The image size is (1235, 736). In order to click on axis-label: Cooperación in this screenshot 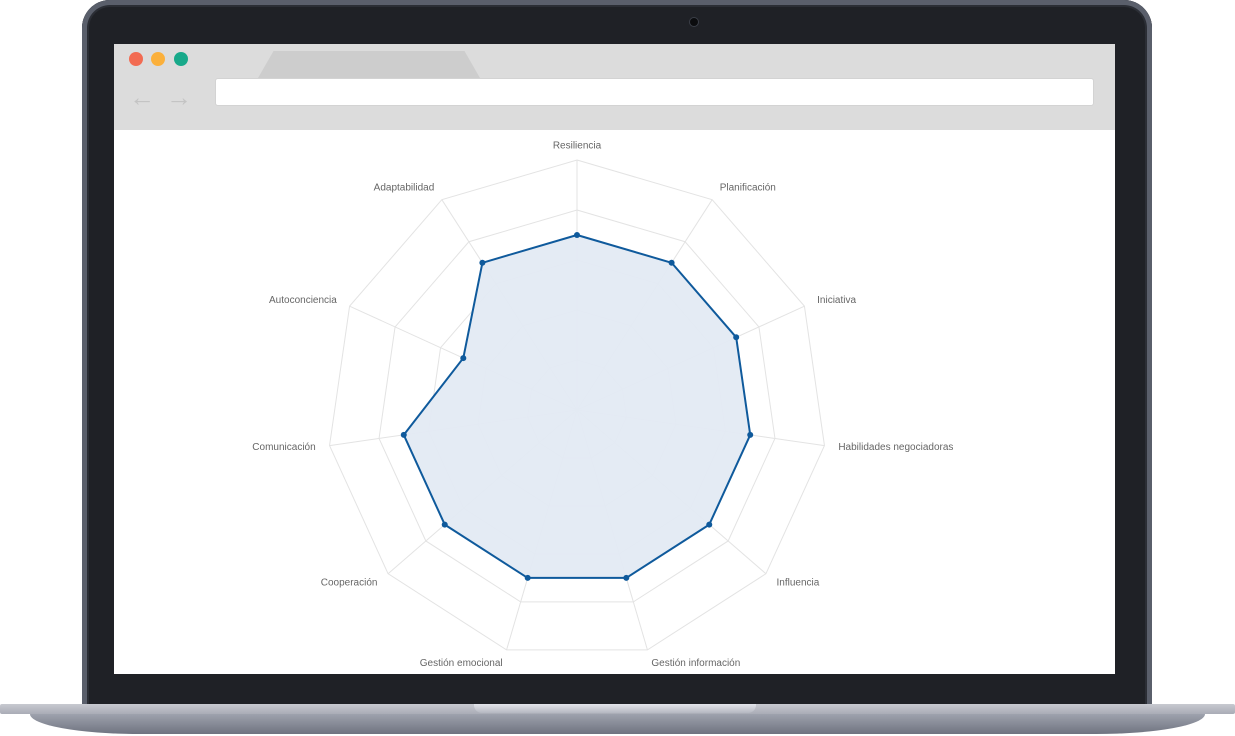, I will do `click(349, 583)`.